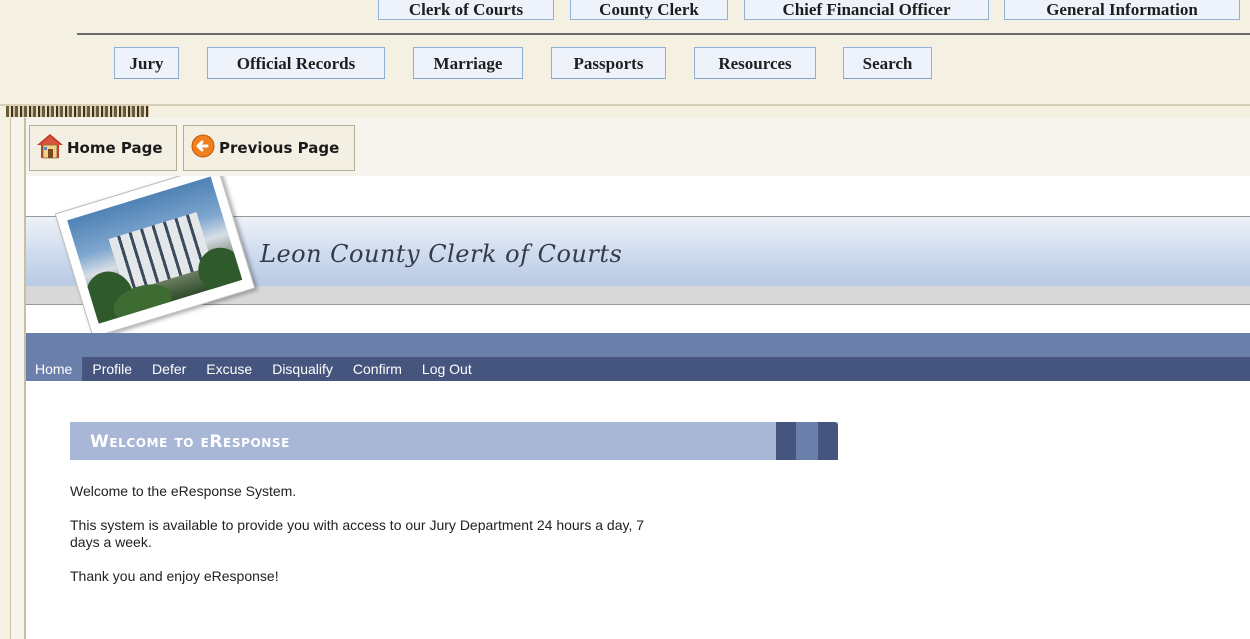  What do you see at coordinates (649, 10) in the screenshot?
I see `tab-county-clerk: County Clerk` at bounding box center [649, 10].